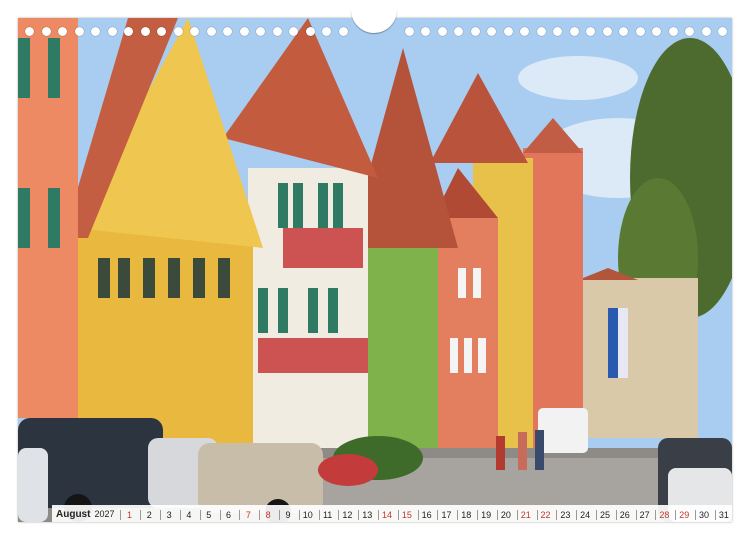 Image resolution: width=750 pixels, height=540 pixels. I want to click on day-cell: 29, so click(683, 514).